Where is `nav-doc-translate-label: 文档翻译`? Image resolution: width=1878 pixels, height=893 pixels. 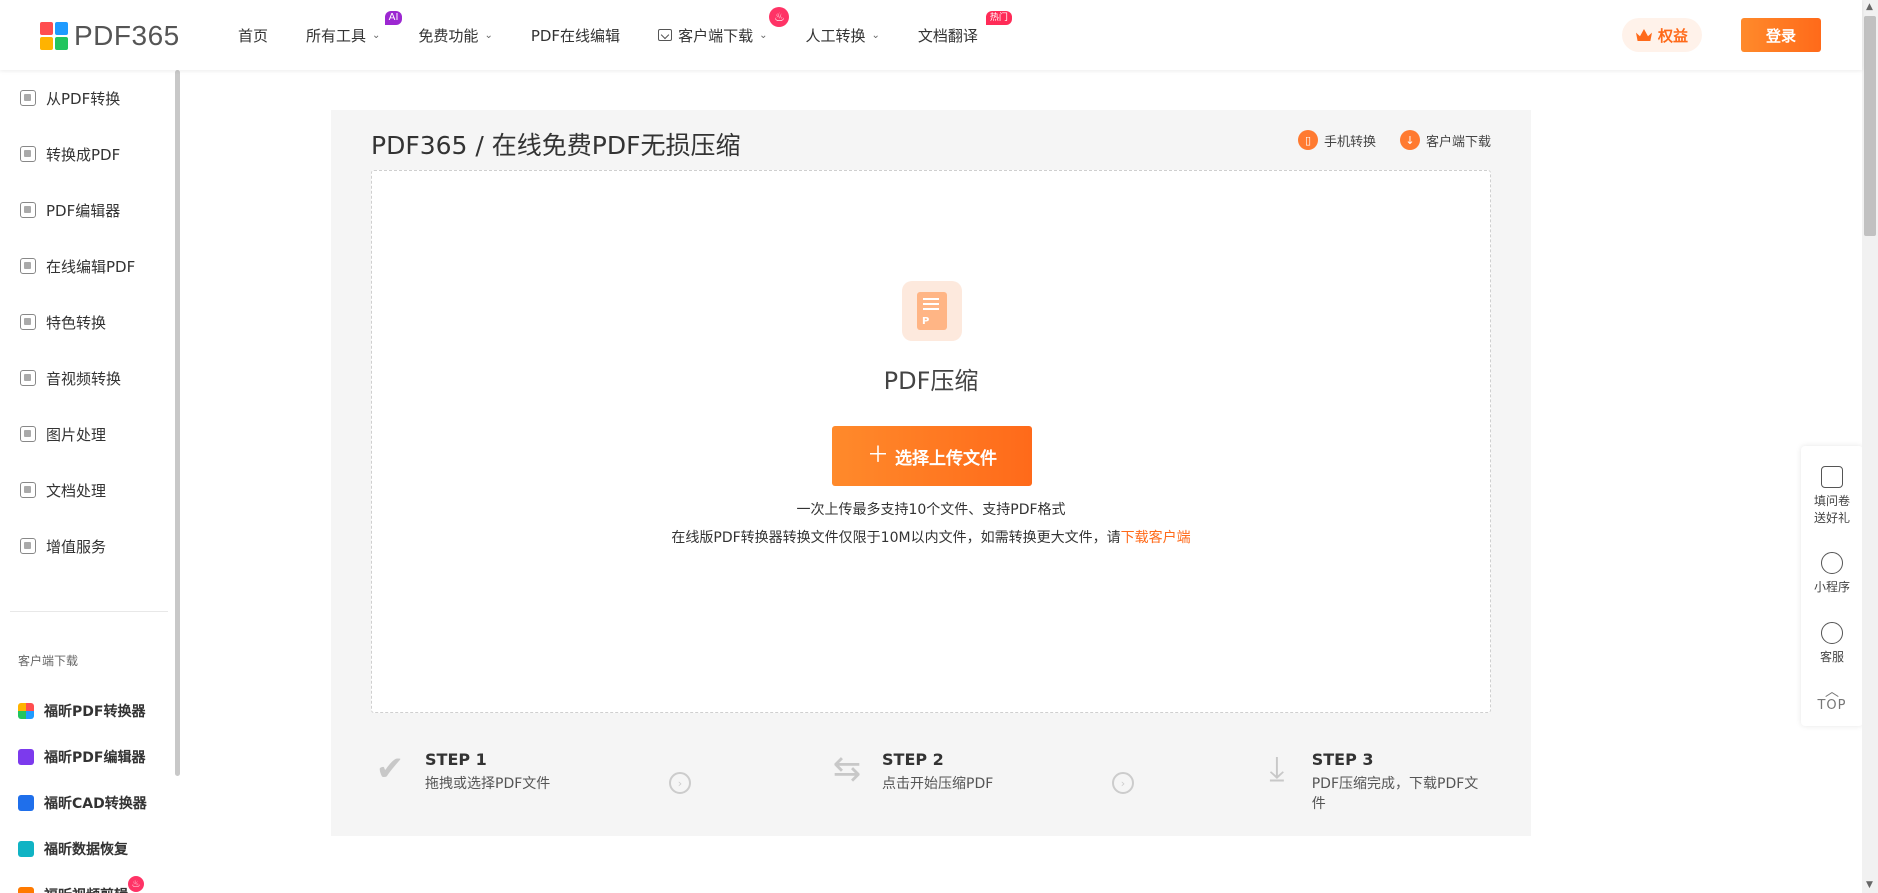
nav-doc-translate-label: 文档翻译 is located at coordinates (947, 35).